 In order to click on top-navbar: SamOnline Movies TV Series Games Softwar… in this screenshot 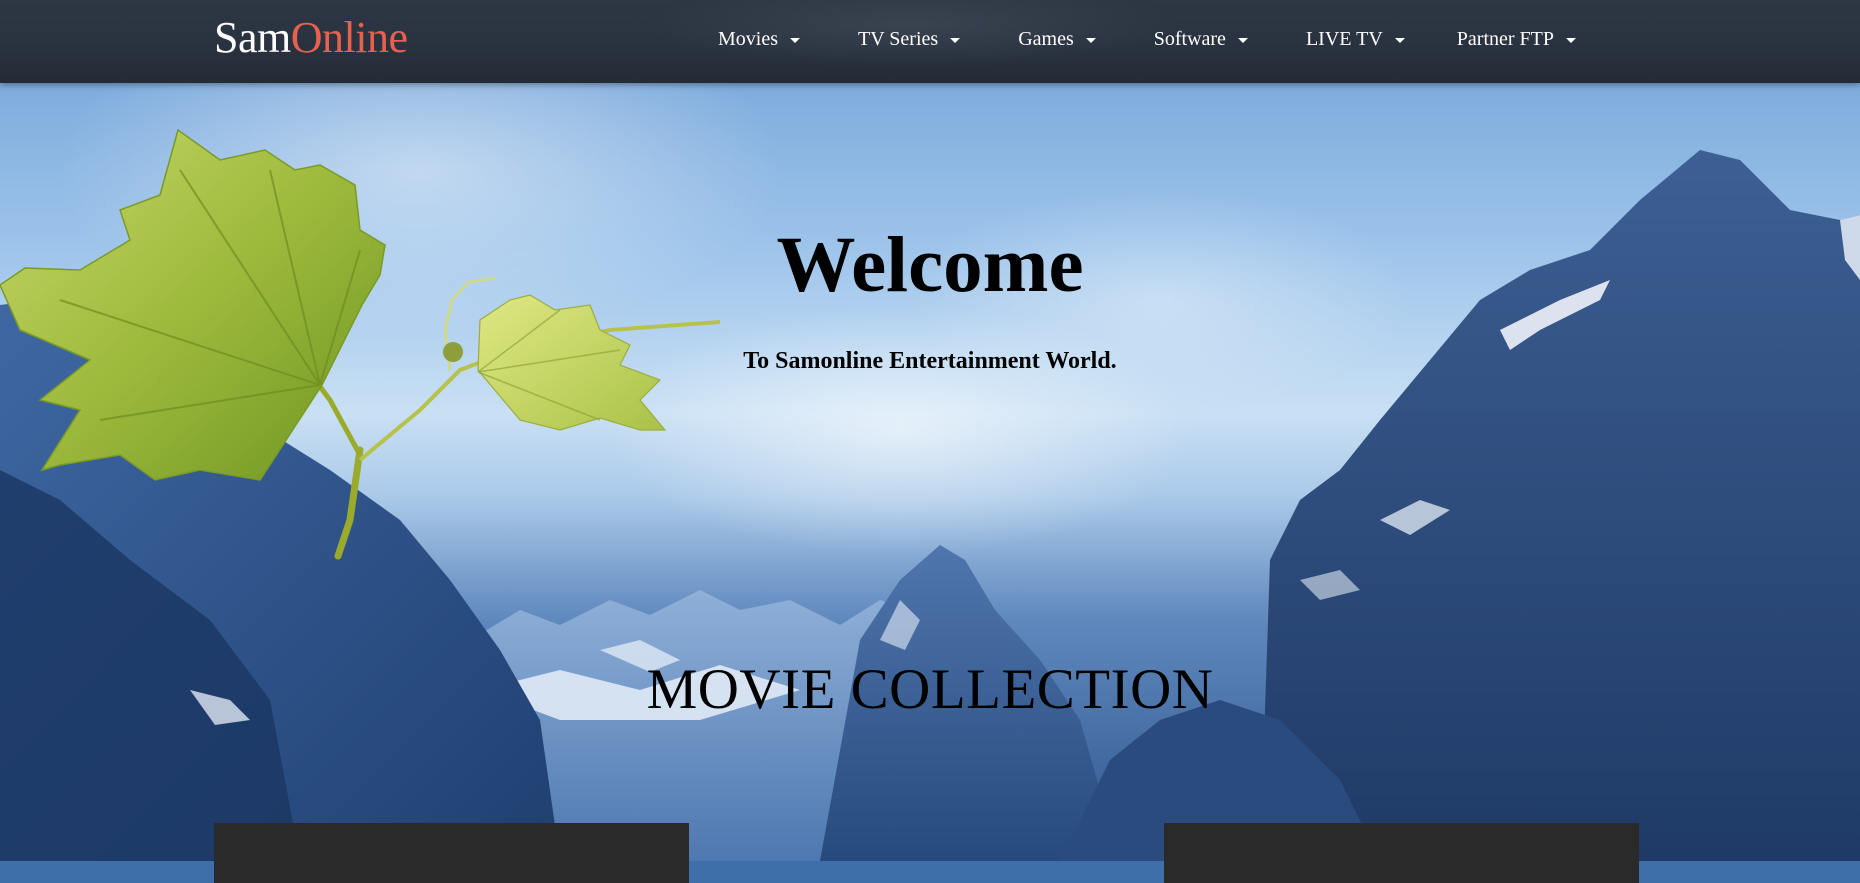, I will do `click(930, 41)`.